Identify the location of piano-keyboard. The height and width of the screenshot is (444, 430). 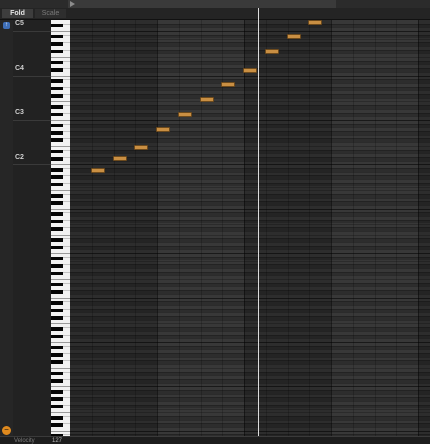
(60, 229).